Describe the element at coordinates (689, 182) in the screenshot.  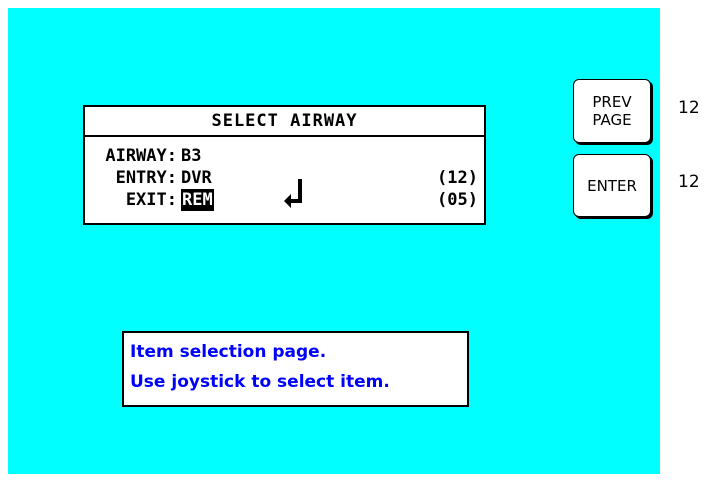
I see `enter-number: 12` at that location.